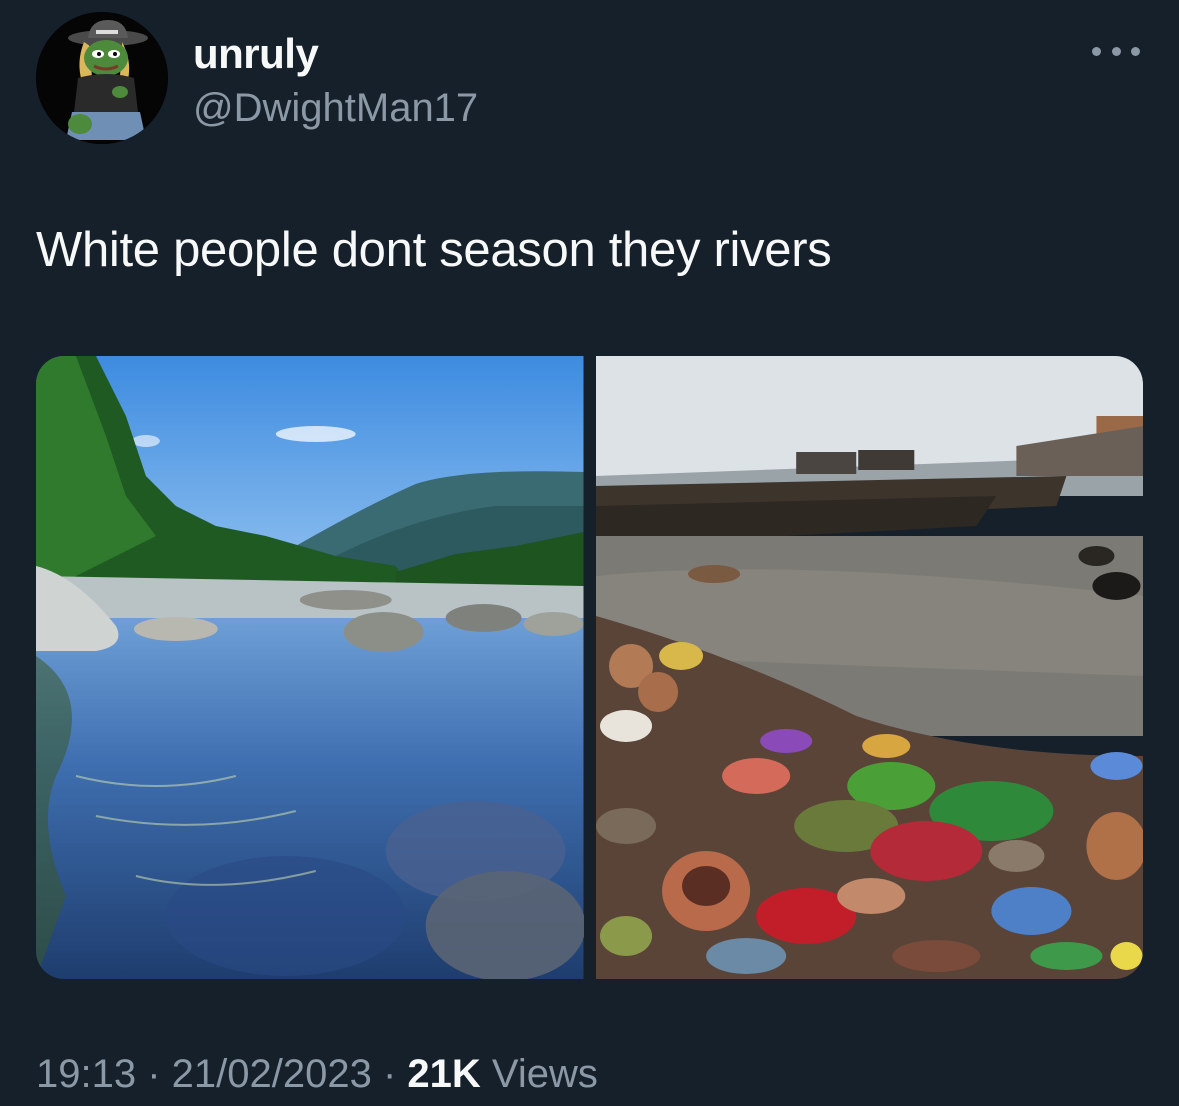  I want to click on tweet-meta: 19:13 · 21/02/2023 · 21K Views, so click(317, 1074).